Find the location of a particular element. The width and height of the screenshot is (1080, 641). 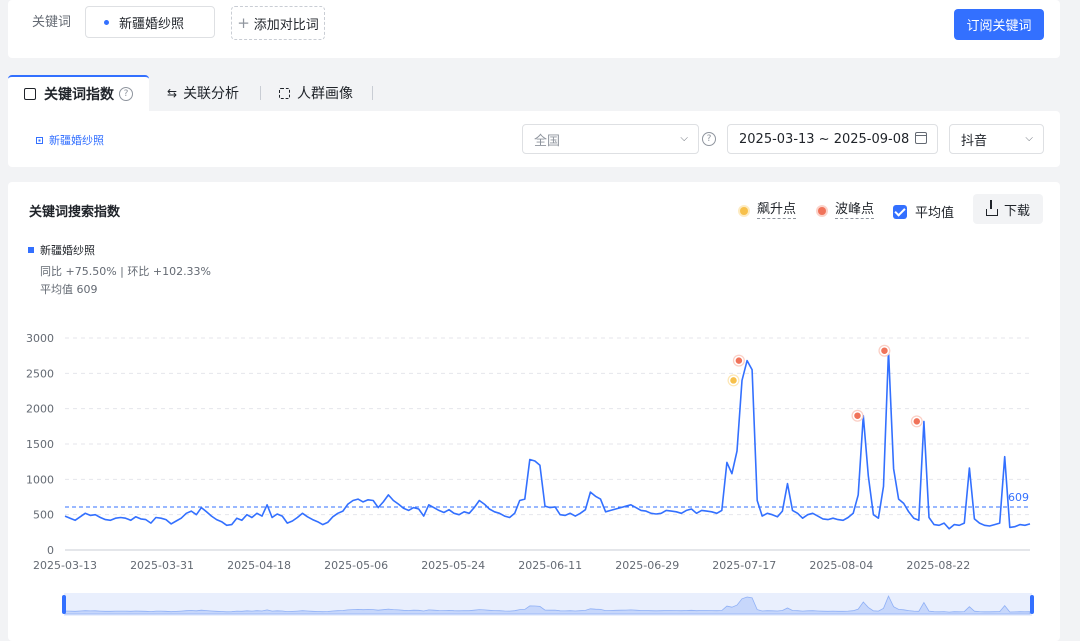

range-slider is located at coordinates (548, 604).